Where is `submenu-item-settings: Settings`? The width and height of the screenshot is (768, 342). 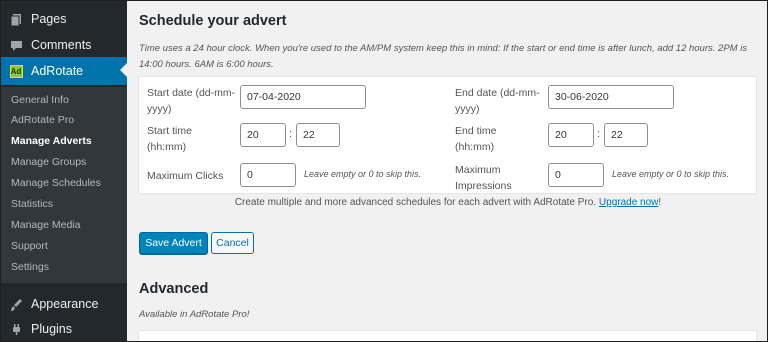 submenu-item-settings: Settings is located at coordinates (30, 267).